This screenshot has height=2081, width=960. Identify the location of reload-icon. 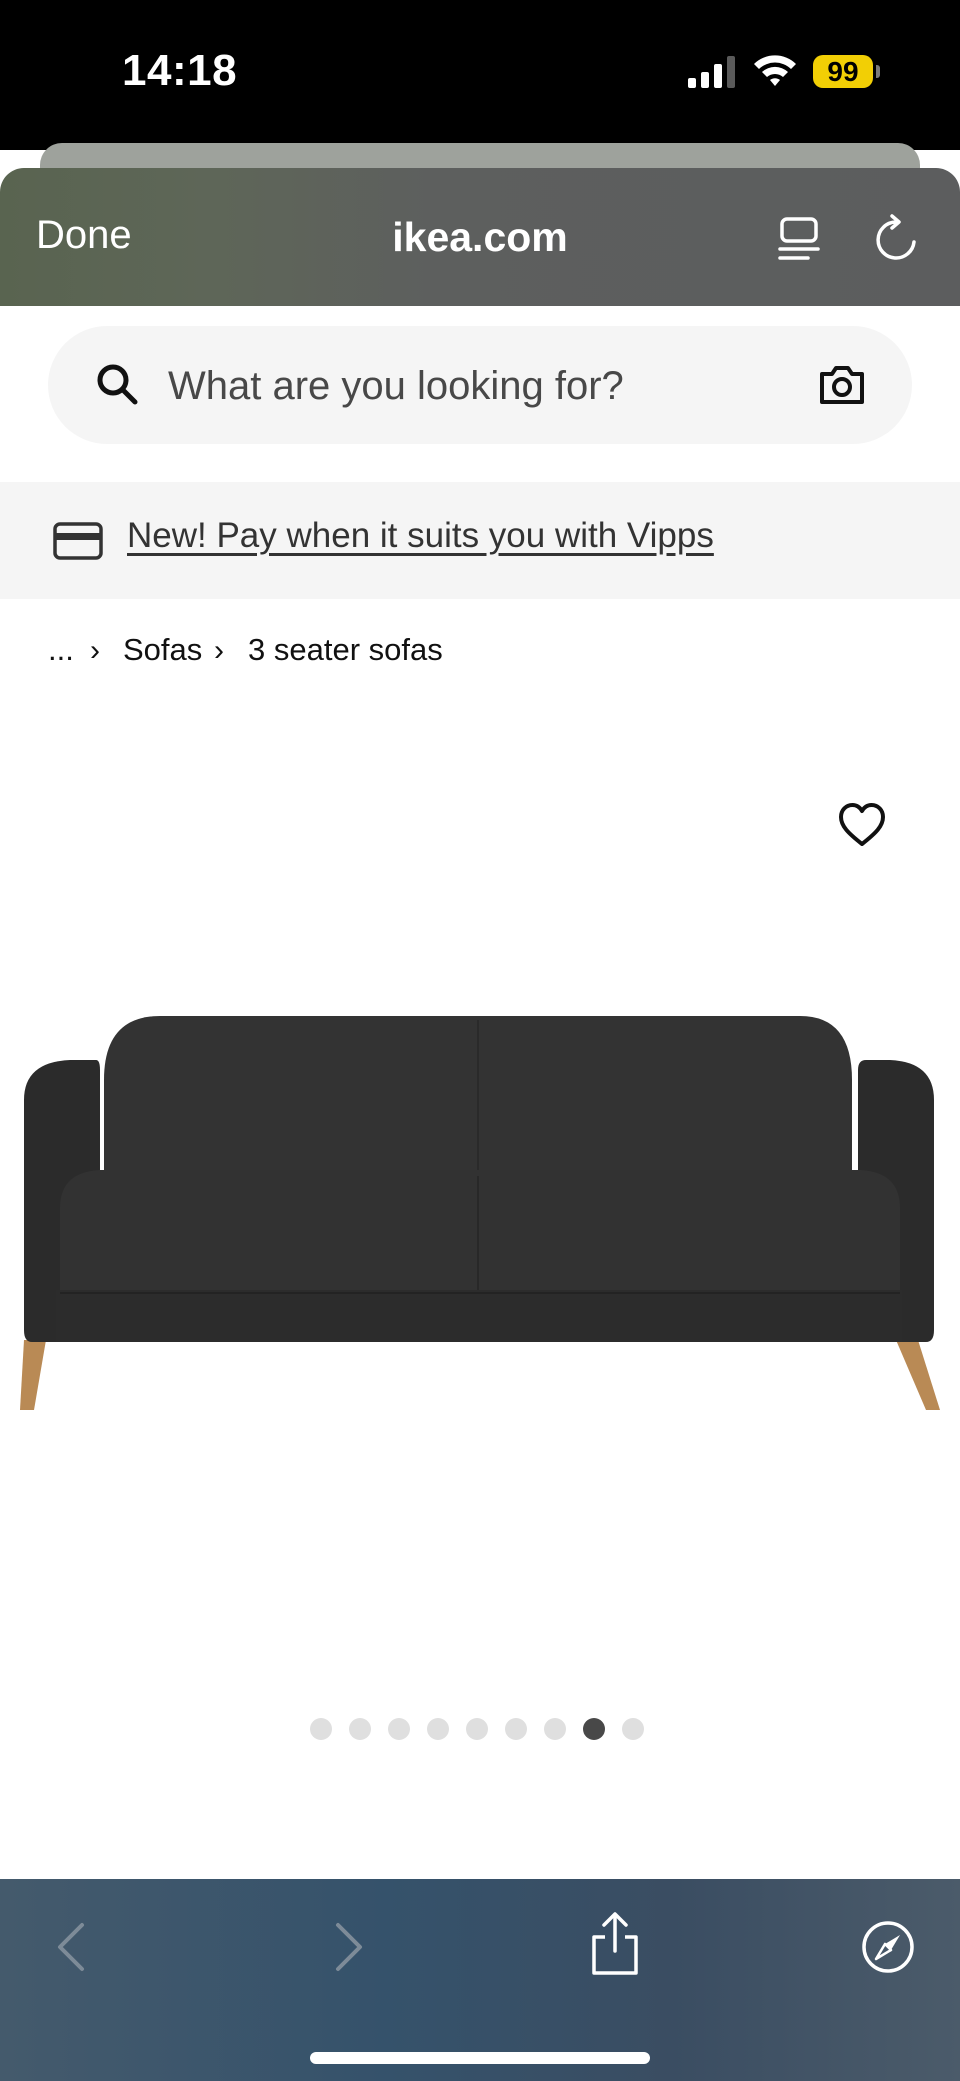
(896, 239).